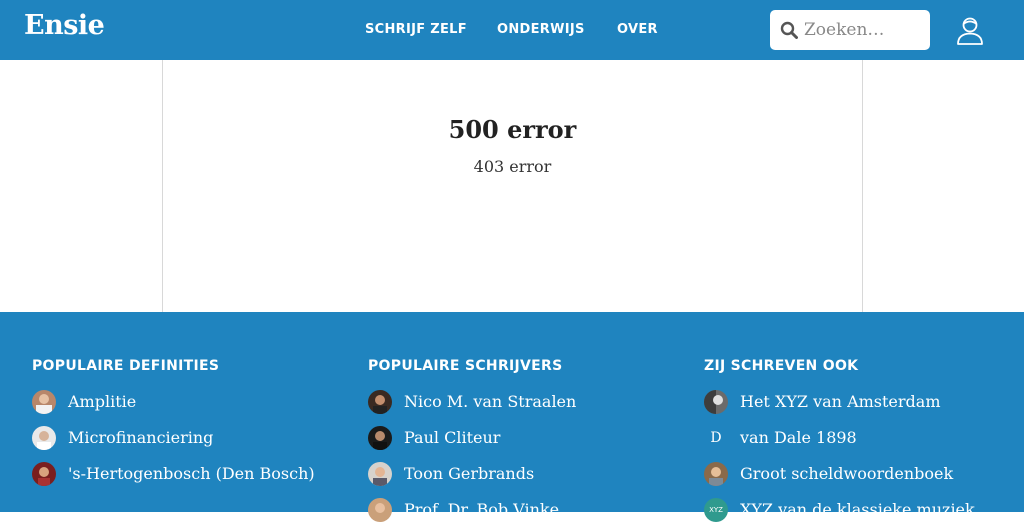  I want to click on footer-link: Dvan Dale 1898, so click(854, 438).